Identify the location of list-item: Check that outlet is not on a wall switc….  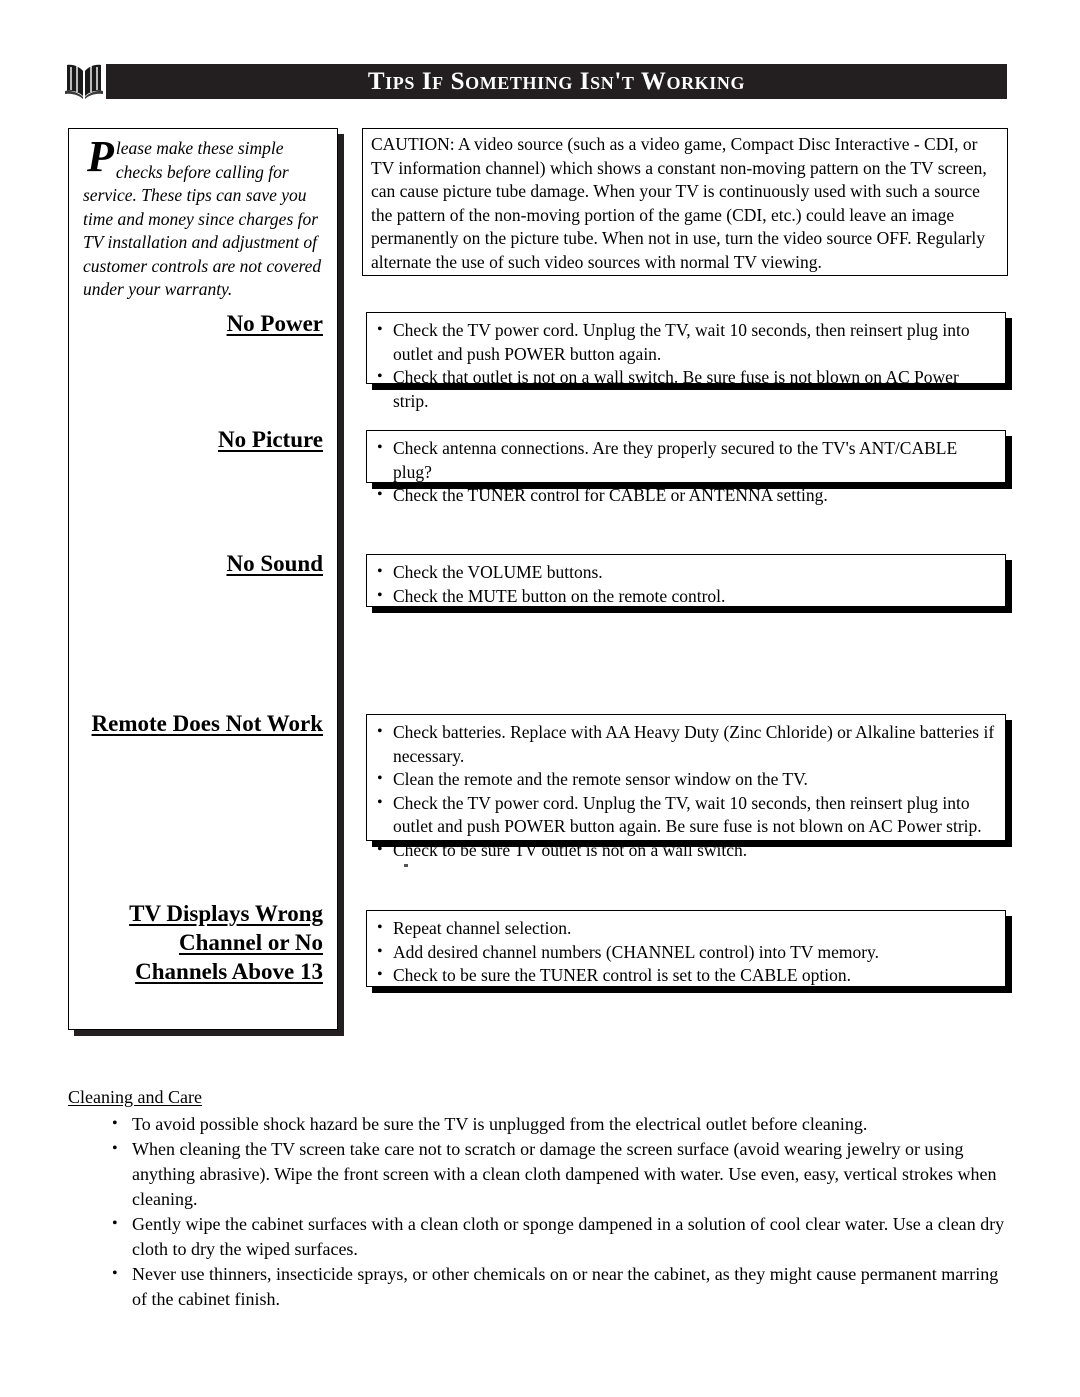
(685, 389).